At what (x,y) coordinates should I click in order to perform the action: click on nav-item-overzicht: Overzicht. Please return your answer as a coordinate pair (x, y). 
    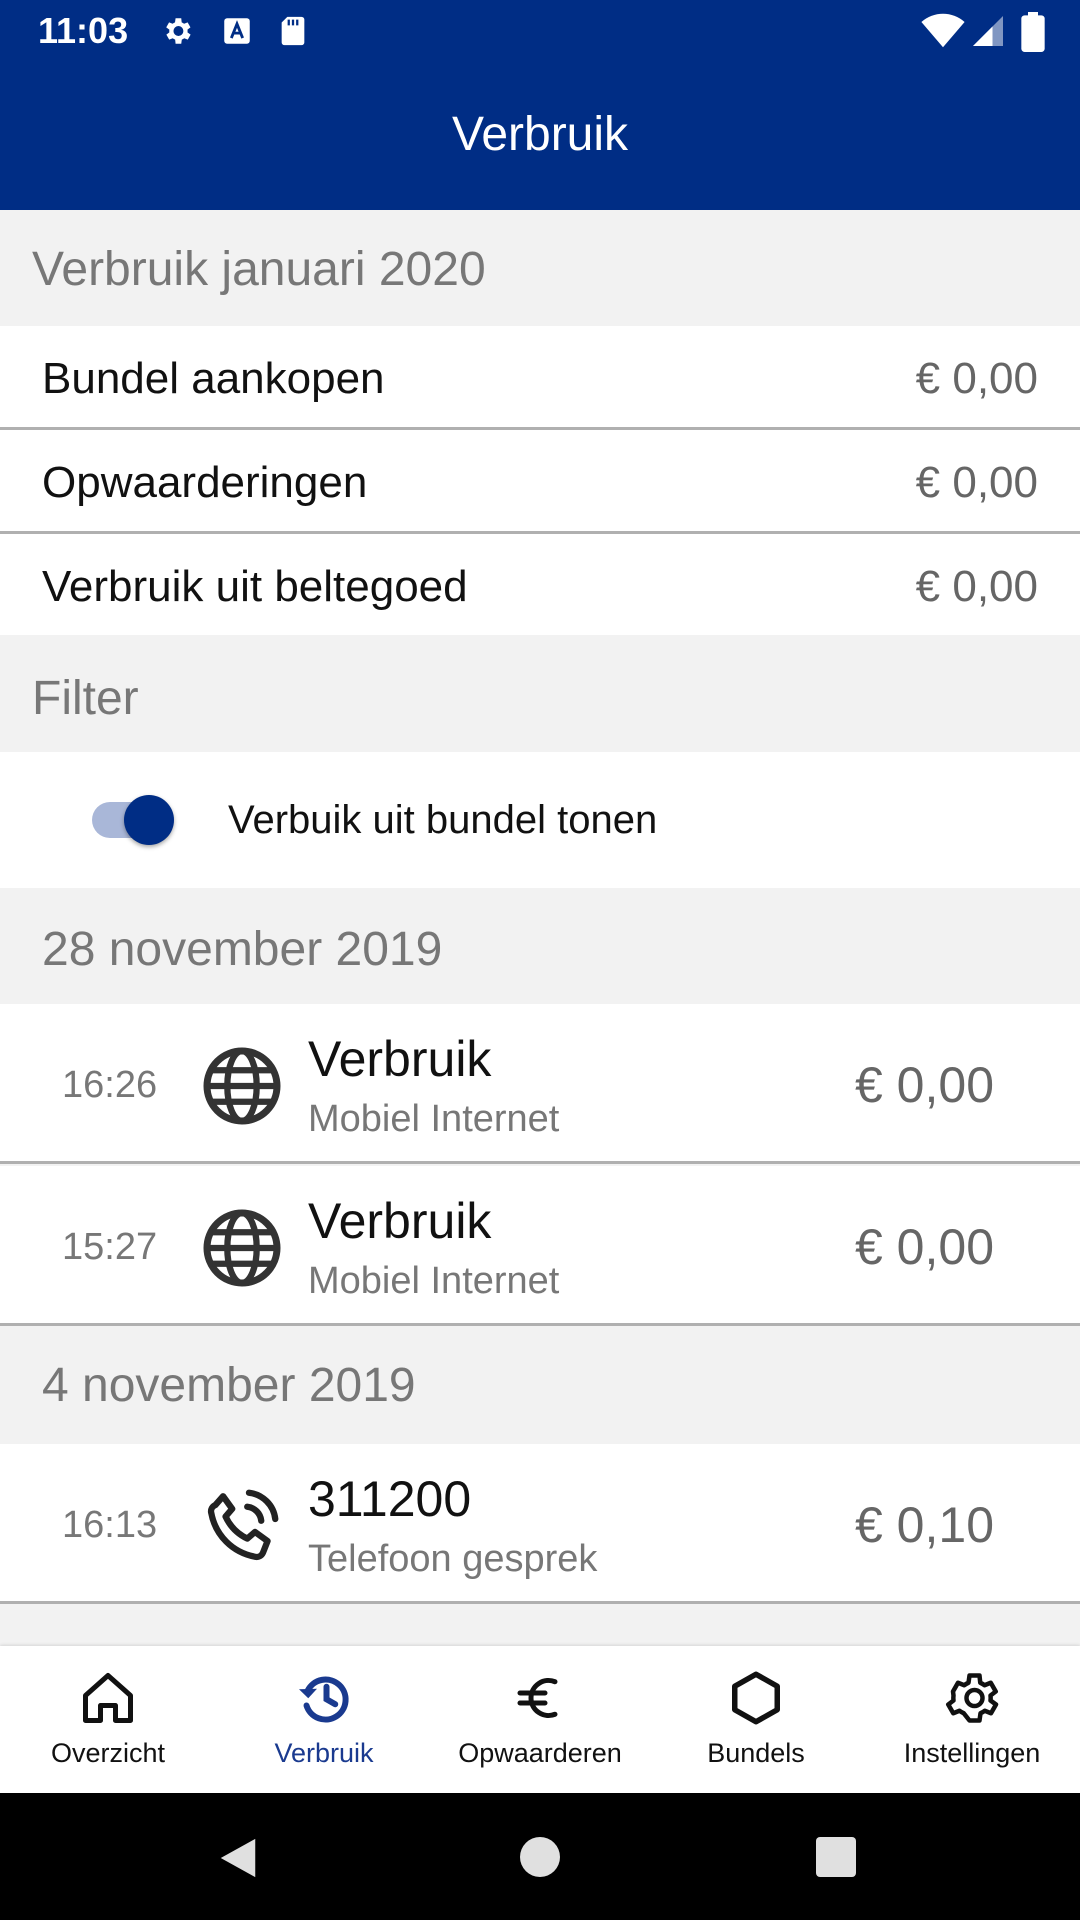
    Looking at the image, I should click on (108, 1719).